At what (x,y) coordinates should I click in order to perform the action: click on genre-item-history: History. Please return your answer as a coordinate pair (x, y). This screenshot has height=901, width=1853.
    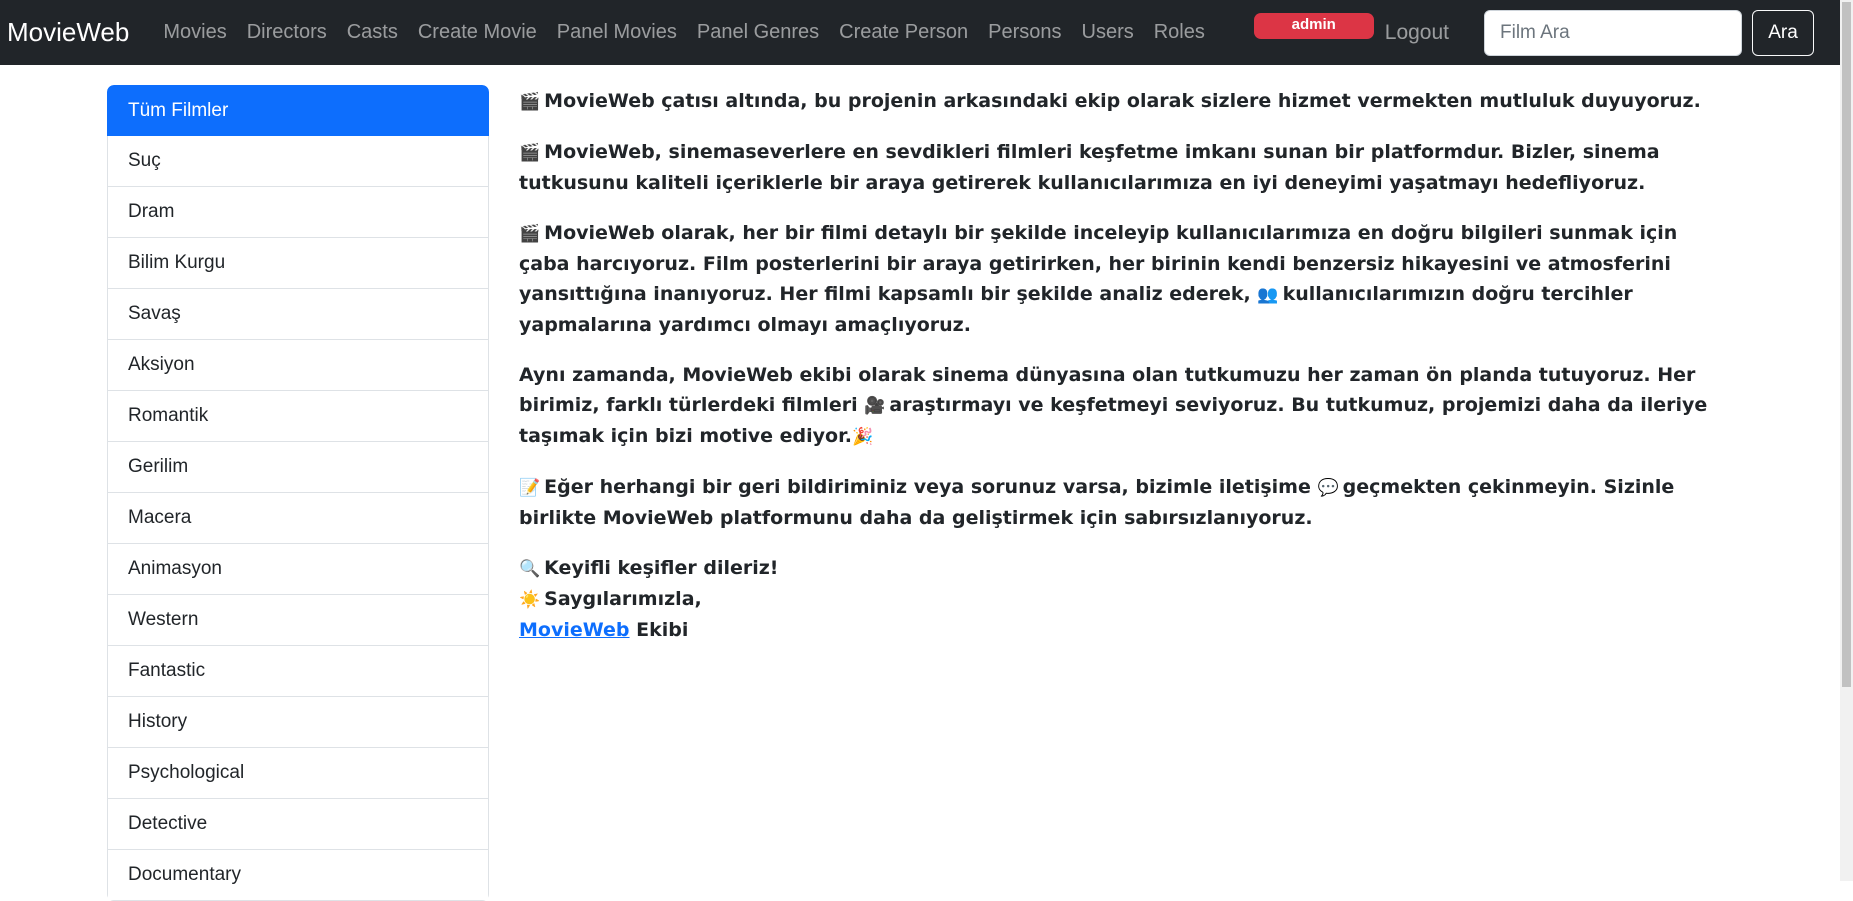
    Looking at the image, I should click on (298, 722).